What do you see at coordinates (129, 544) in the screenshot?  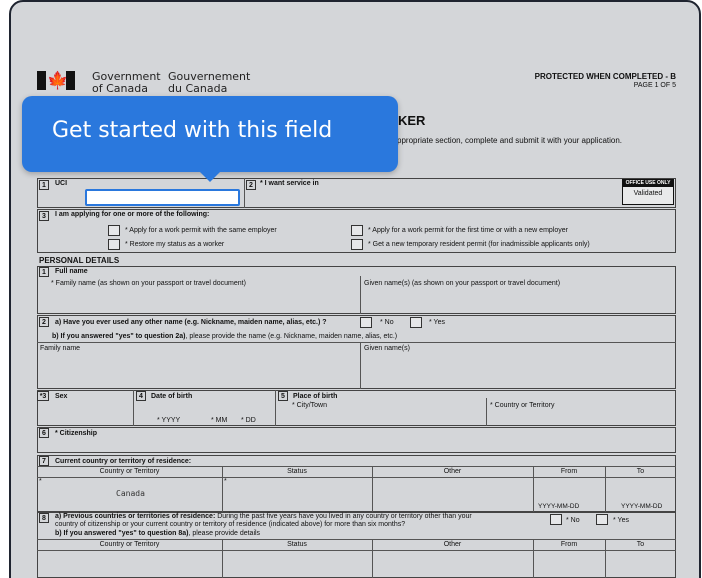 I see `prev-col-country: Country or Territory` at bounding box center [129, 544].